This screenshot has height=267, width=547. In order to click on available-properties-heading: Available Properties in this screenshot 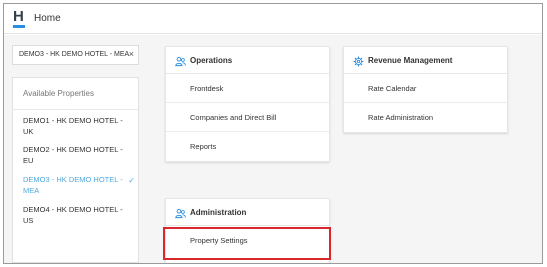, I will do `click(59, 93)`.